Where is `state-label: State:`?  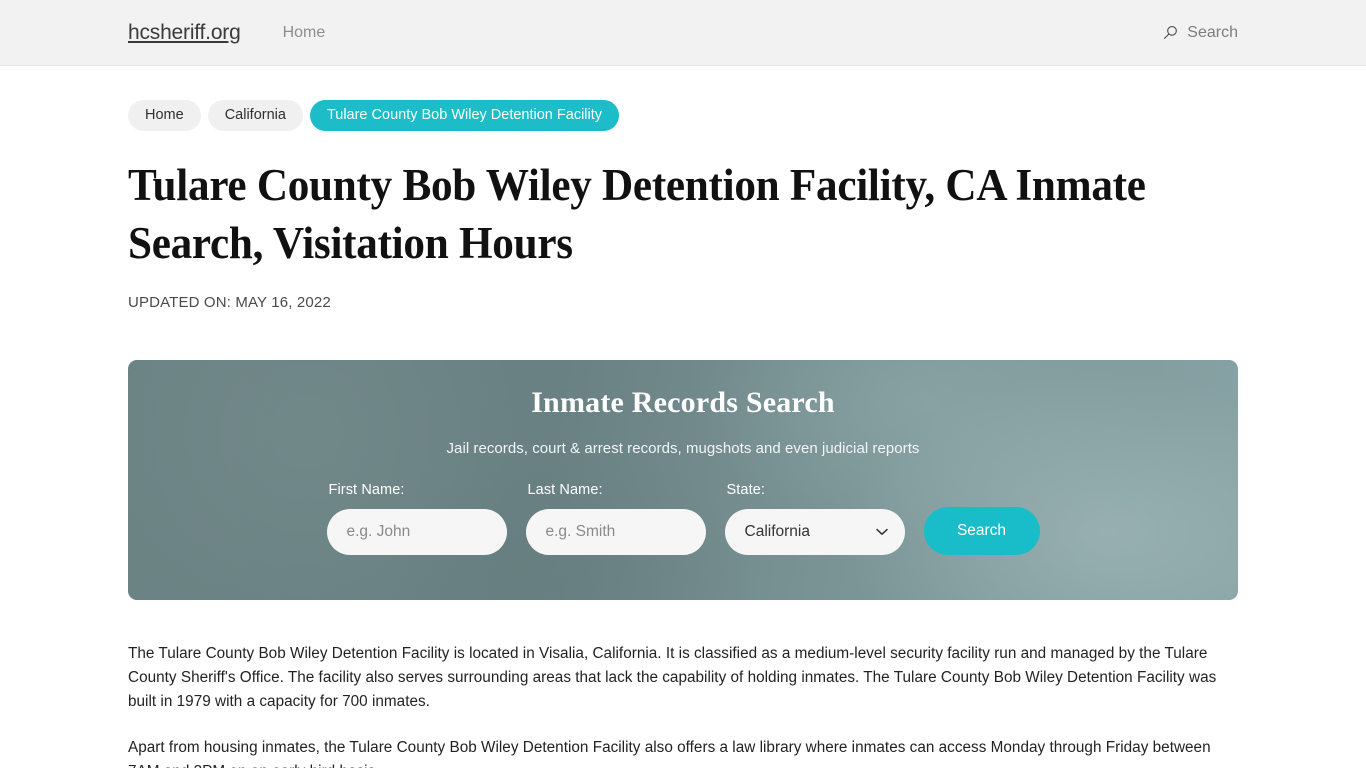 state-label: State: is located at coordinates (745, 489).